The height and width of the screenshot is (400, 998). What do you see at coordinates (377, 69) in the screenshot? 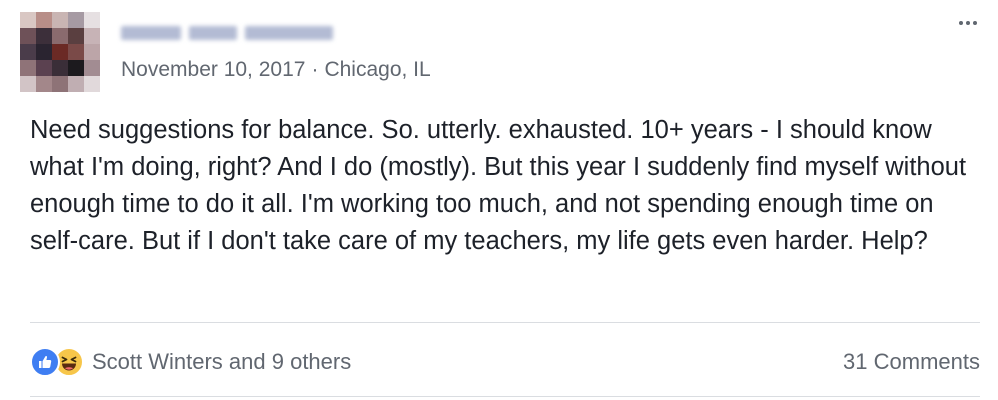
I see `post-location: Chicago, IL` at bounding box center [377, 69].